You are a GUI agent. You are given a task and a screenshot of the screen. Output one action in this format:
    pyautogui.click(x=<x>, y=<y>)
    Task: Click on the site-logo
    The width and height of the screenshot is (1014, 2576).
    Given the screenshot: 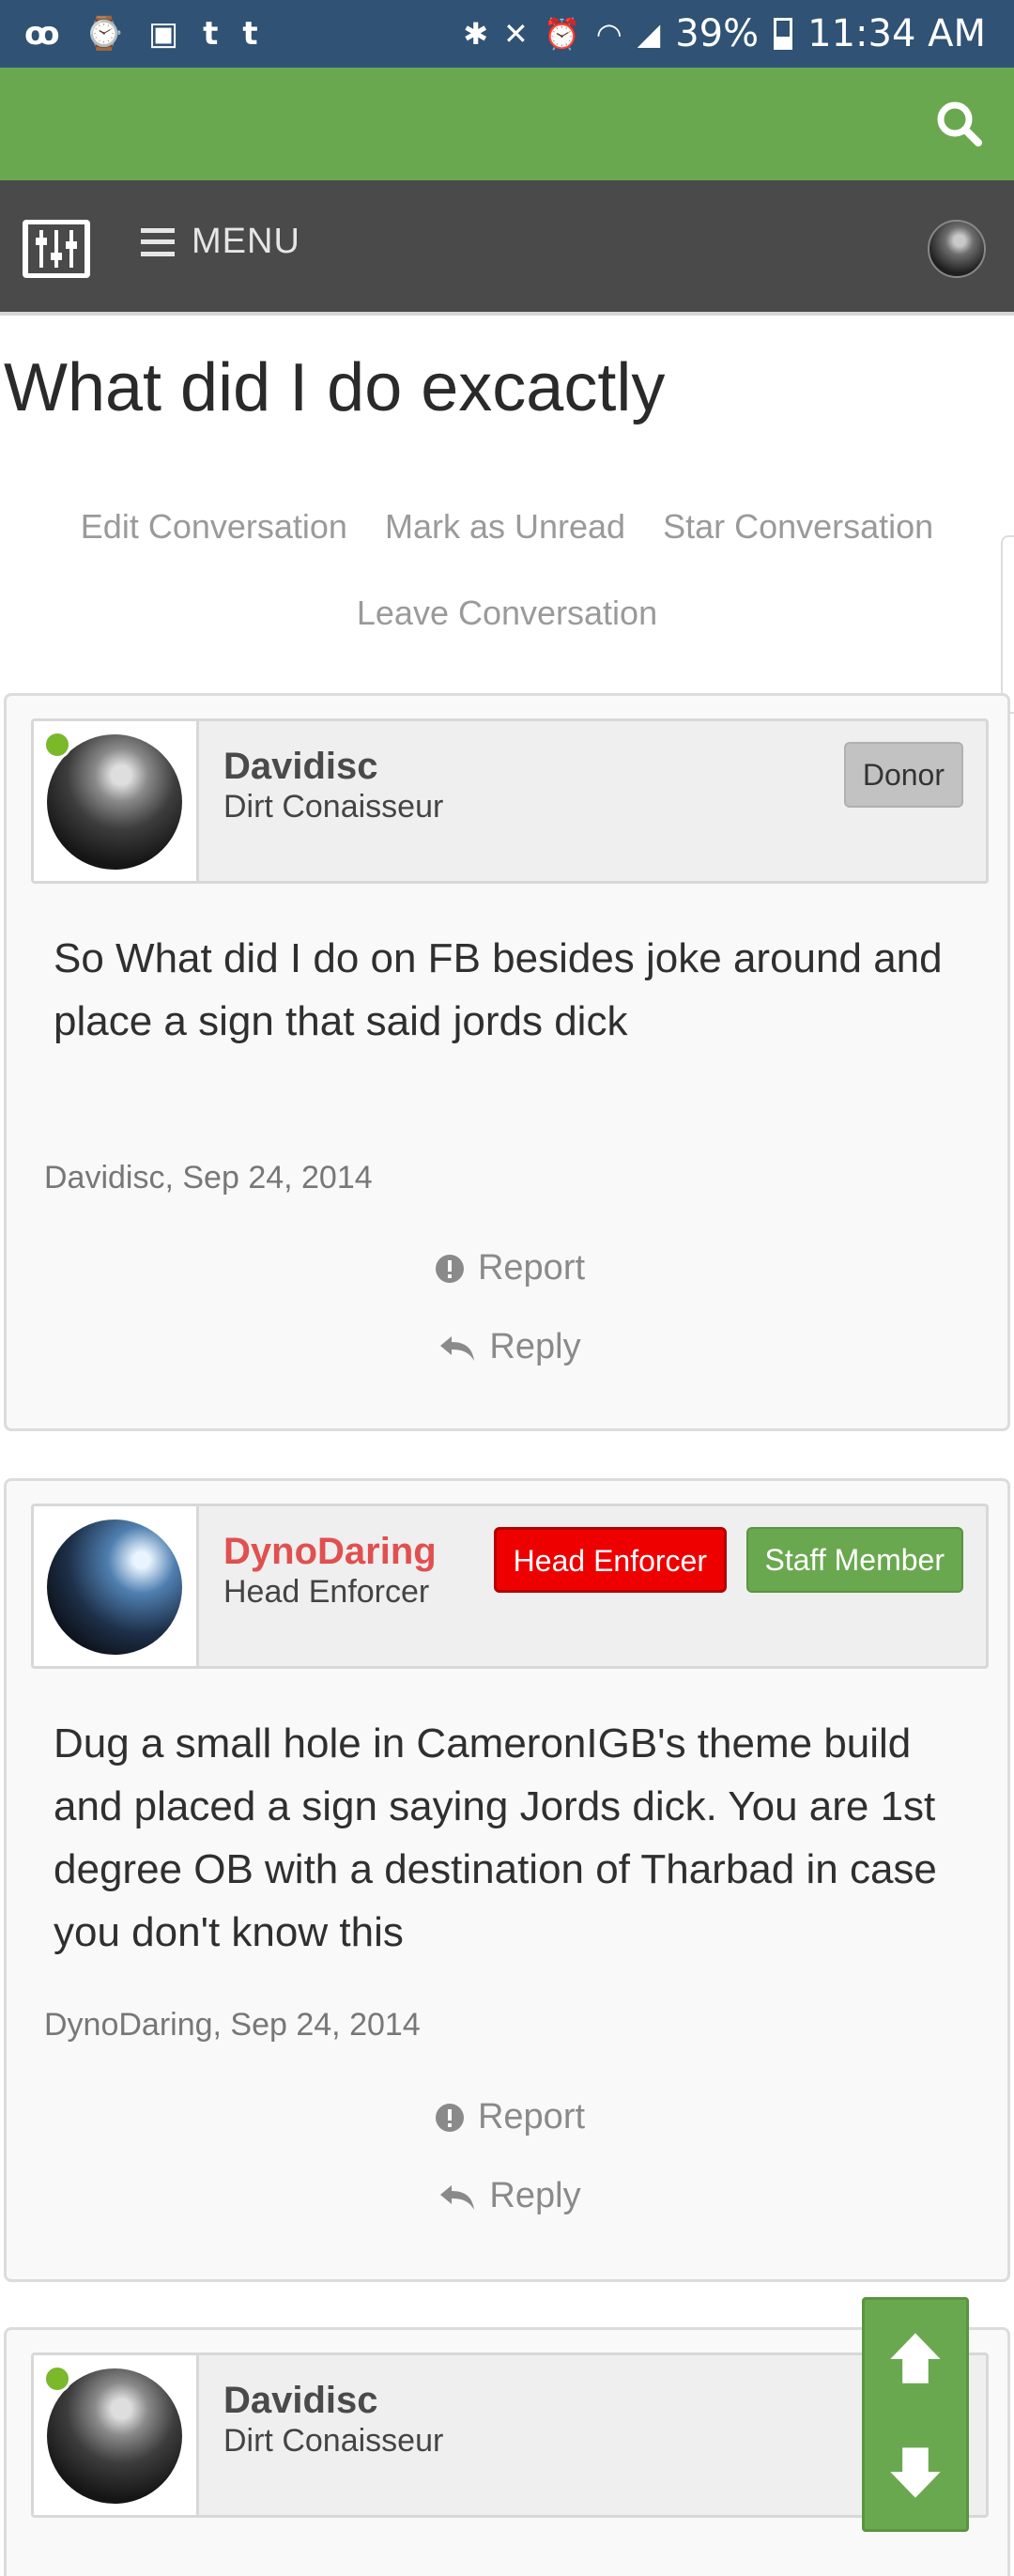 What is the action you would take?
    pyautogui.click(x=57, y=249)
    